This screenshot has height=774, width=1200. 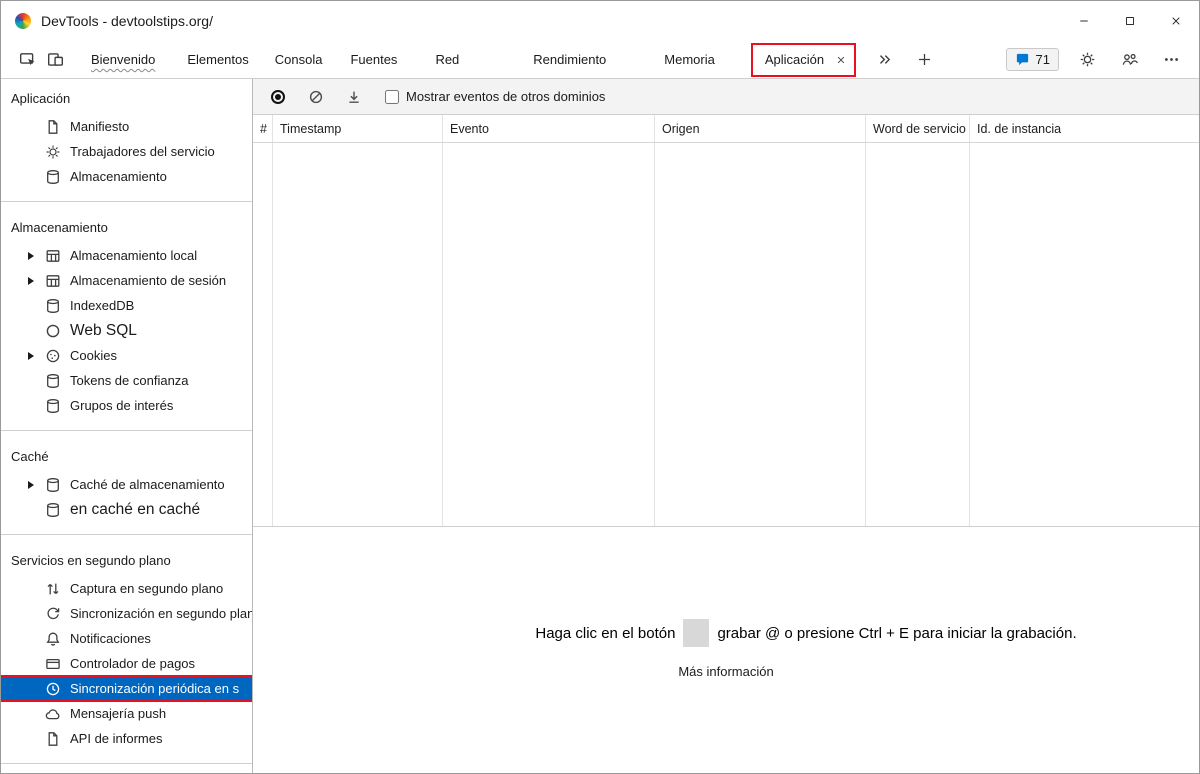 I want to click on record-icon, so click(x=278, y=96).